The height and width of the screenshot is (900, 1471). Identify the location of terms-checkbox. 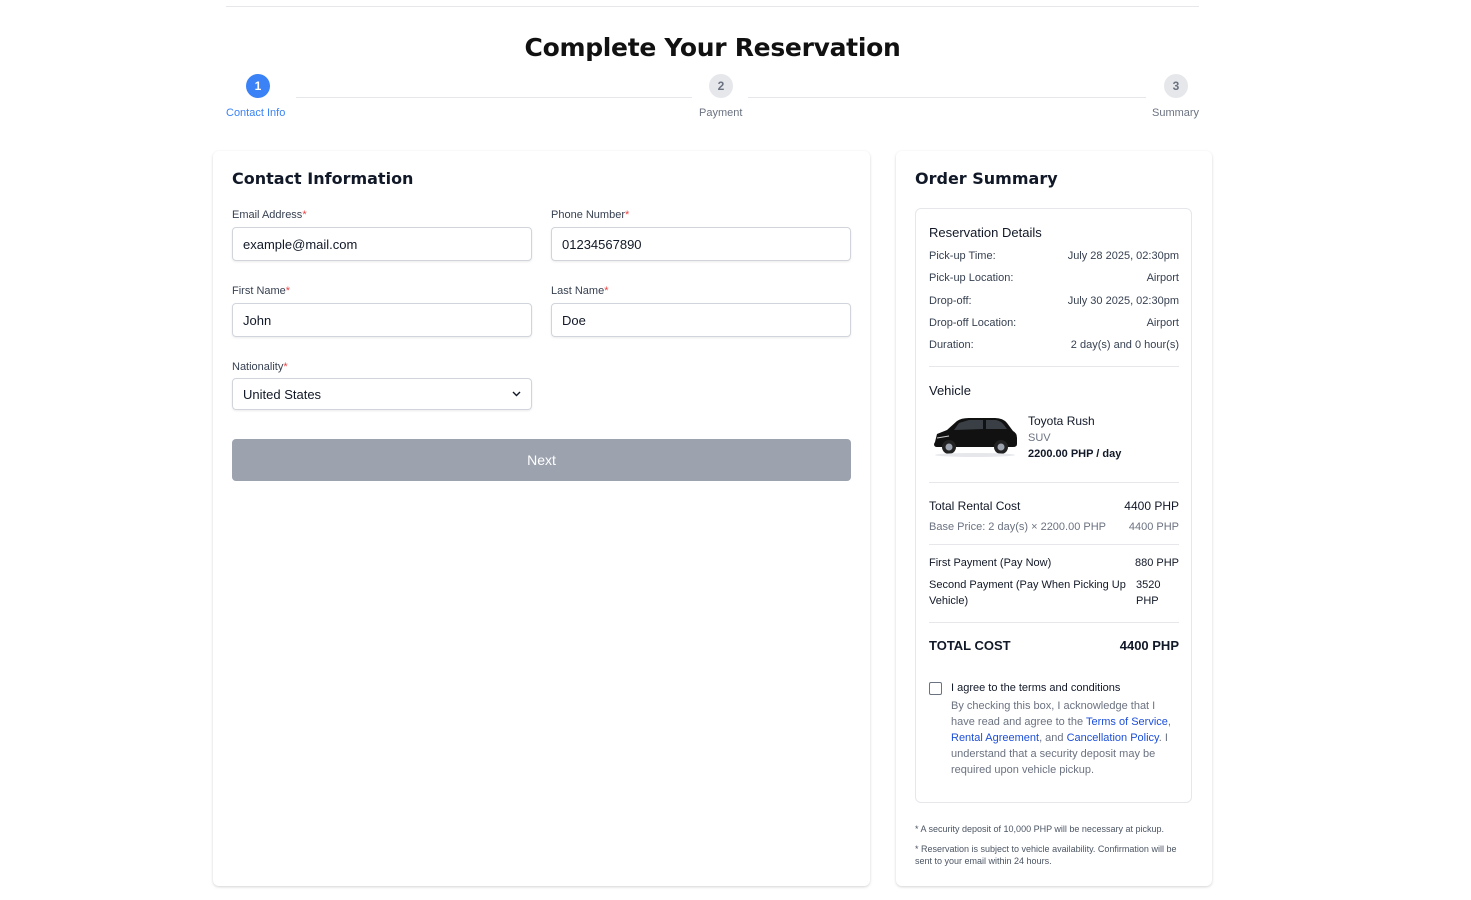
(935, 688).